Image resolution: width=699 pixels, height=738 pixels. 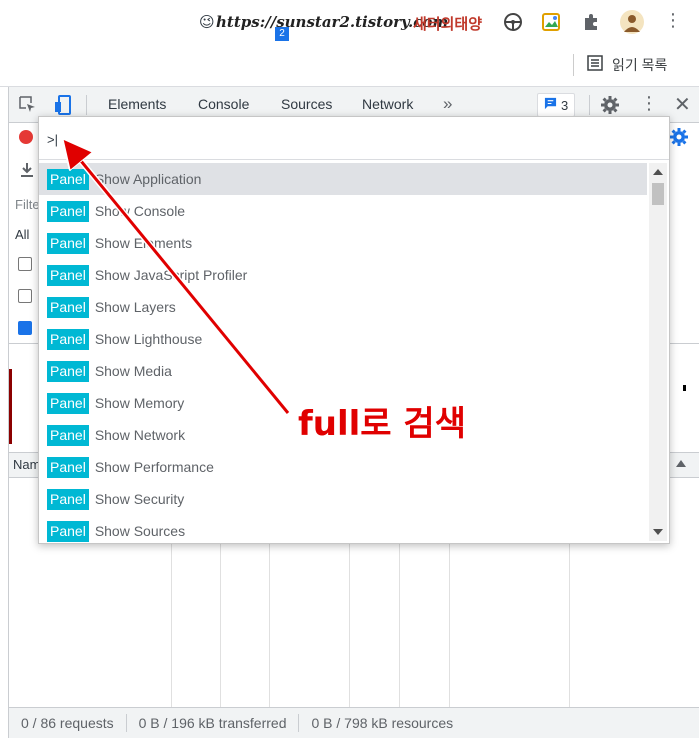 What do you see at coordinates (207, 22) in the screenshot?
I see `emoji-icon: 😉` at bounding box center [207, 22].